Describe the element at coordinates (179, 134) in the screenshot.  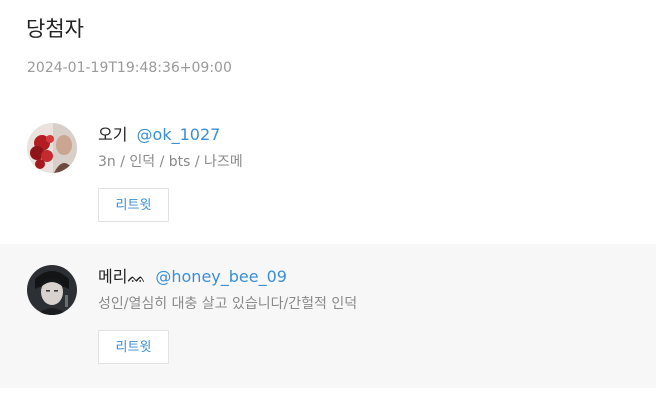
I see `winner-handle-link: @ok_1027` at that location.